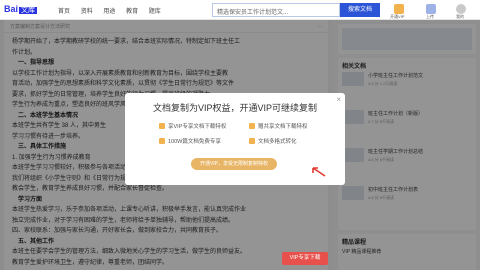  What do you see at coordinates (64, 12) in the screenshot?
I see `nav-item-home: 首页` at bounding box center [64, 12].